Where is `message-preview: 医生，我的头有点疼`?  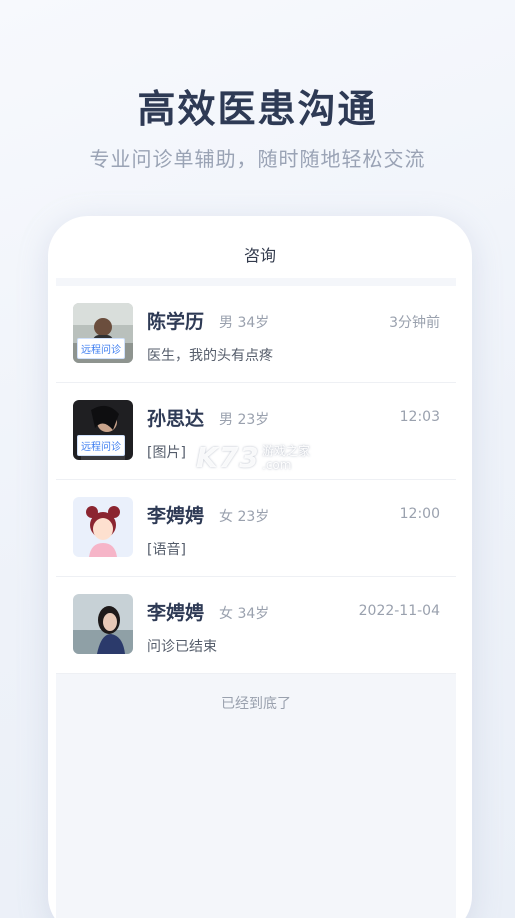
message-preview: 医生，我的头有点疼 is located at coordinates (210, 356).